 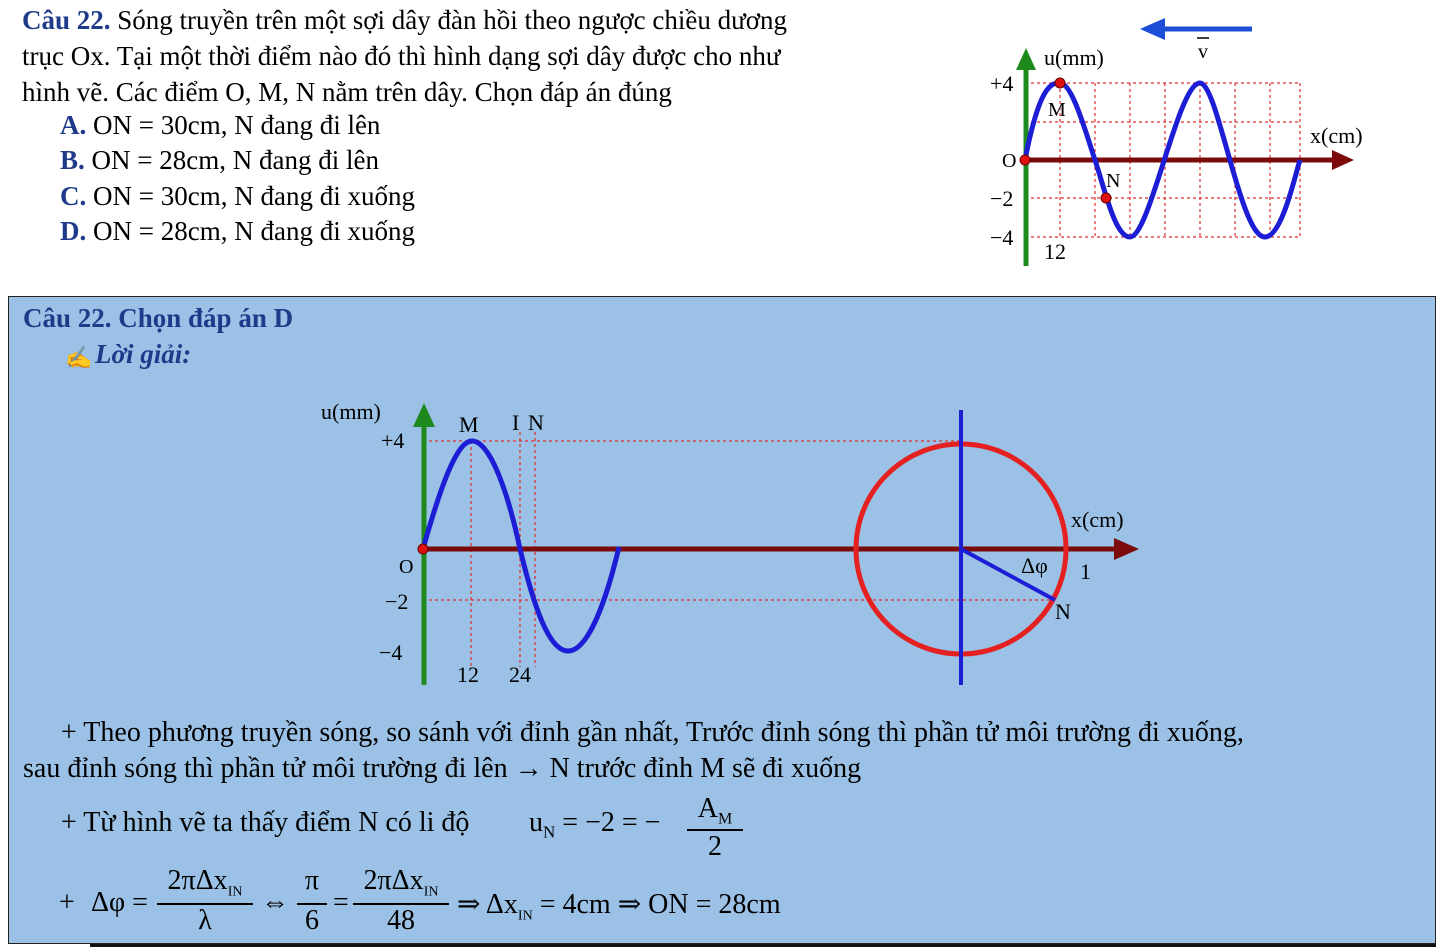 I want to click on point-m, so click(x=1060, y=83).